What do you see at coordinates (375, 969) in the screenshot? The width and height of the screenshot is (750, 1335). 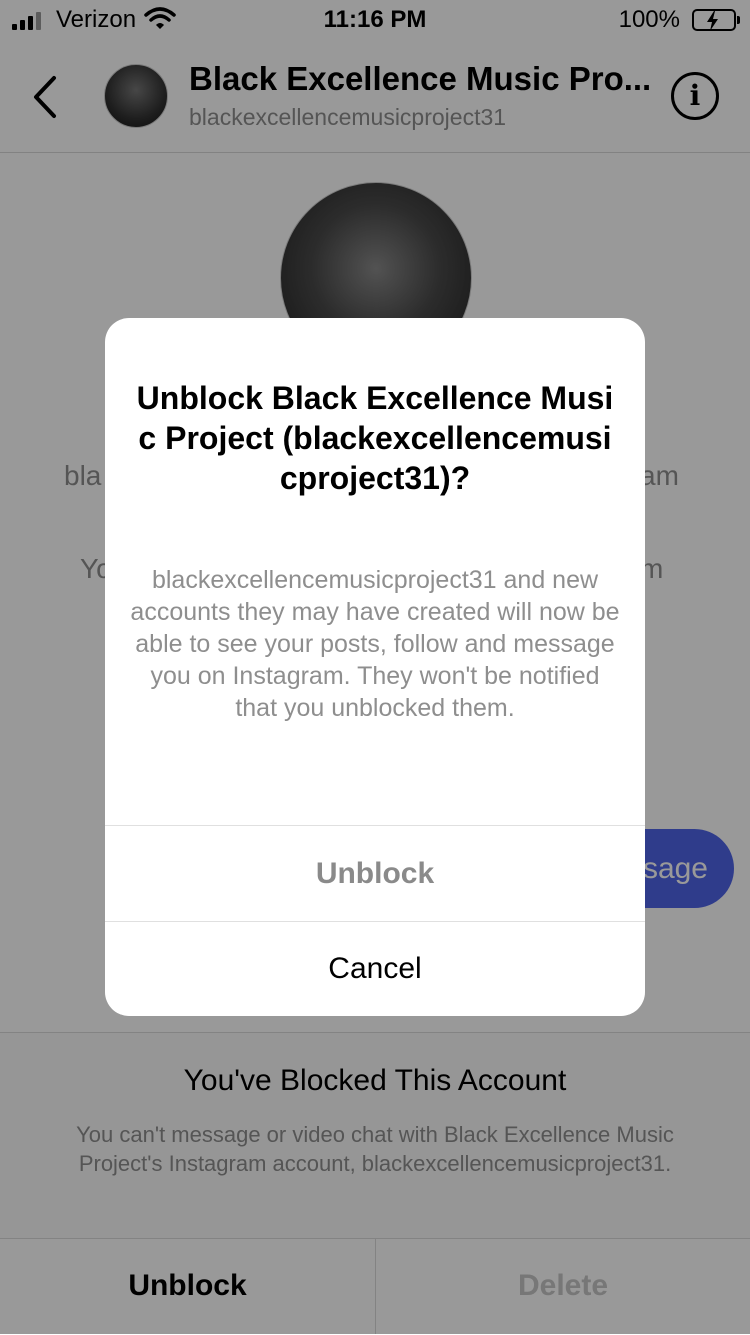 I see `dialog-cancel-button: Cancel` at bounding box center [375, 969].